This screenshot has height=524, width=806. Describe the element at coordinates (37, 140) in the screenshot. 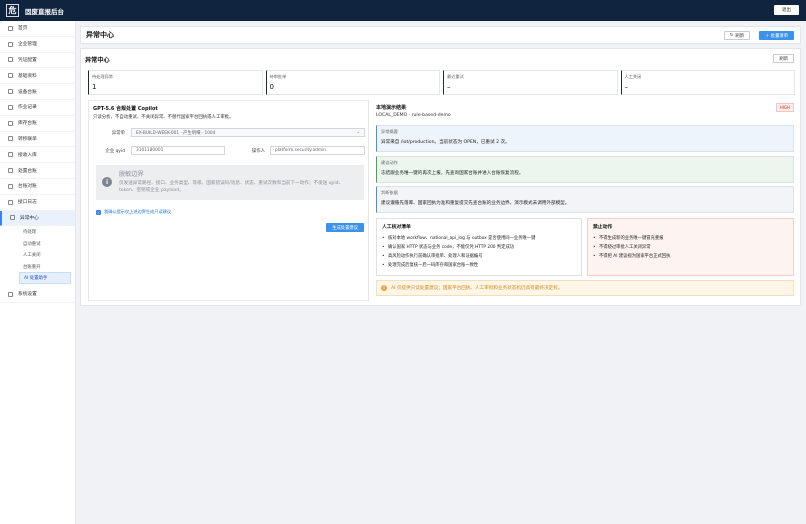

I see `sidebar-item-transfer: 转移联单` at that location.